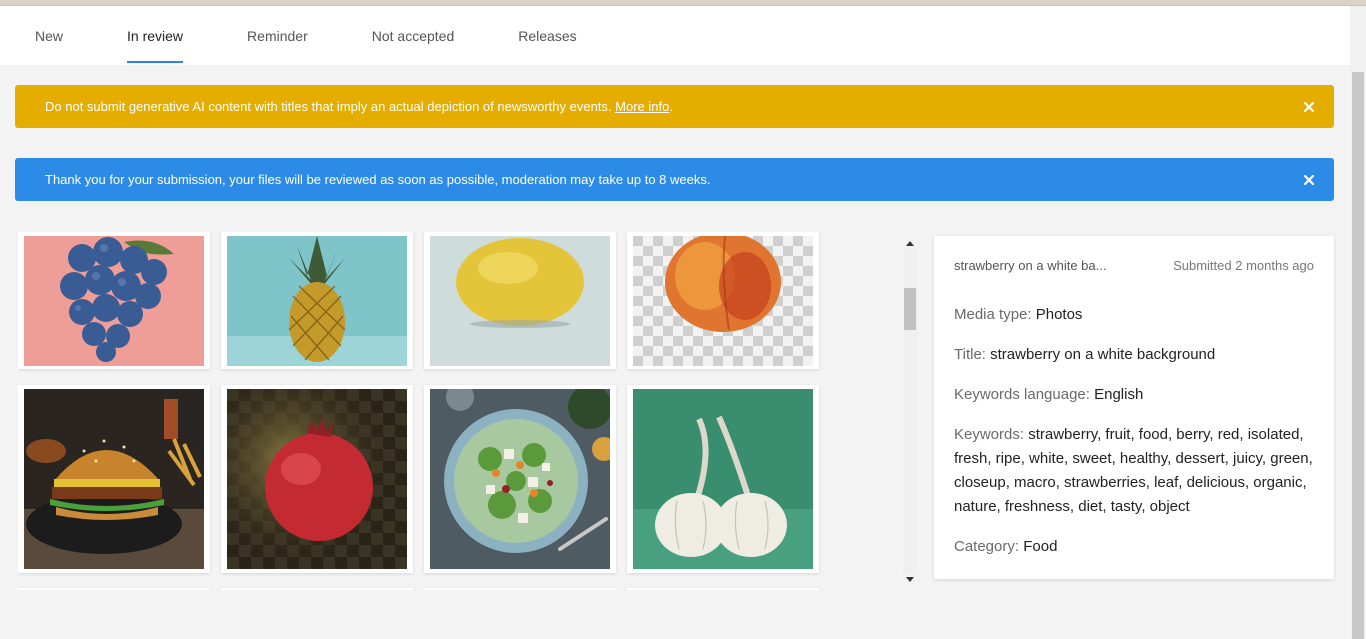 The image size is (1366, 639). I want to click on thumbnail-blueberry, so click(114, 300).